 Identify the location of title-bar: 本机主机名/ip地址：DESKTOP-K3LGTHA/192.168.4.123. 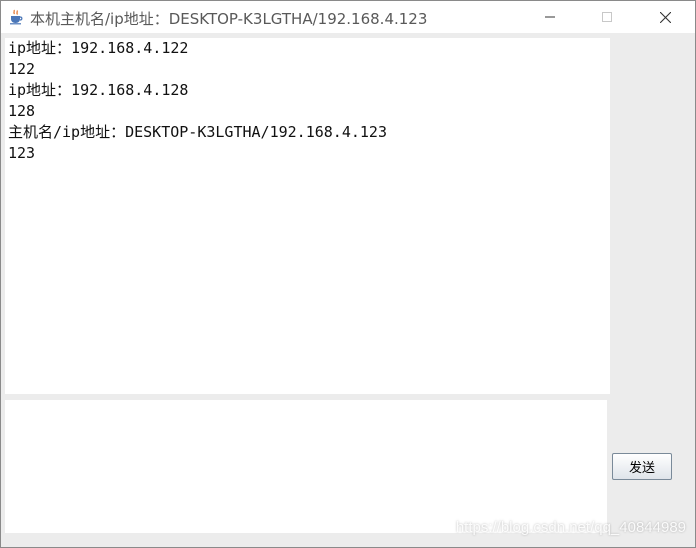
(348, 17).